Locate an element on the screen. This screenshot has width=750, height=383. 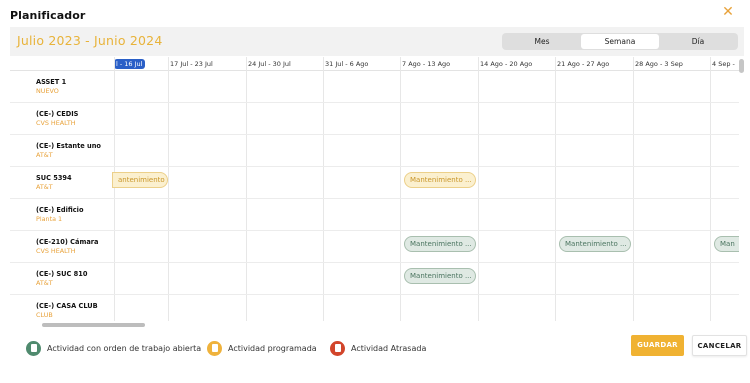
view-week-button: Semana is located at coordinates (620, 41).